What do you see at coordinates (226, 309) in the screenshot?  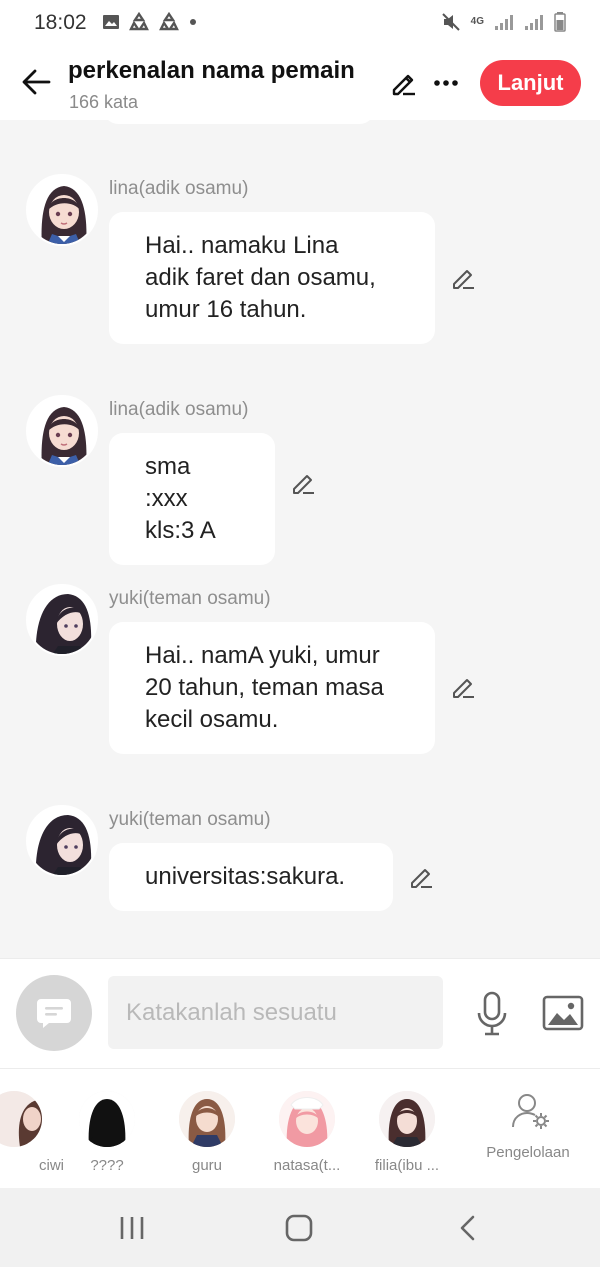 I see `message-line: umur 16 tahun.` at bounding box center [226, 309].